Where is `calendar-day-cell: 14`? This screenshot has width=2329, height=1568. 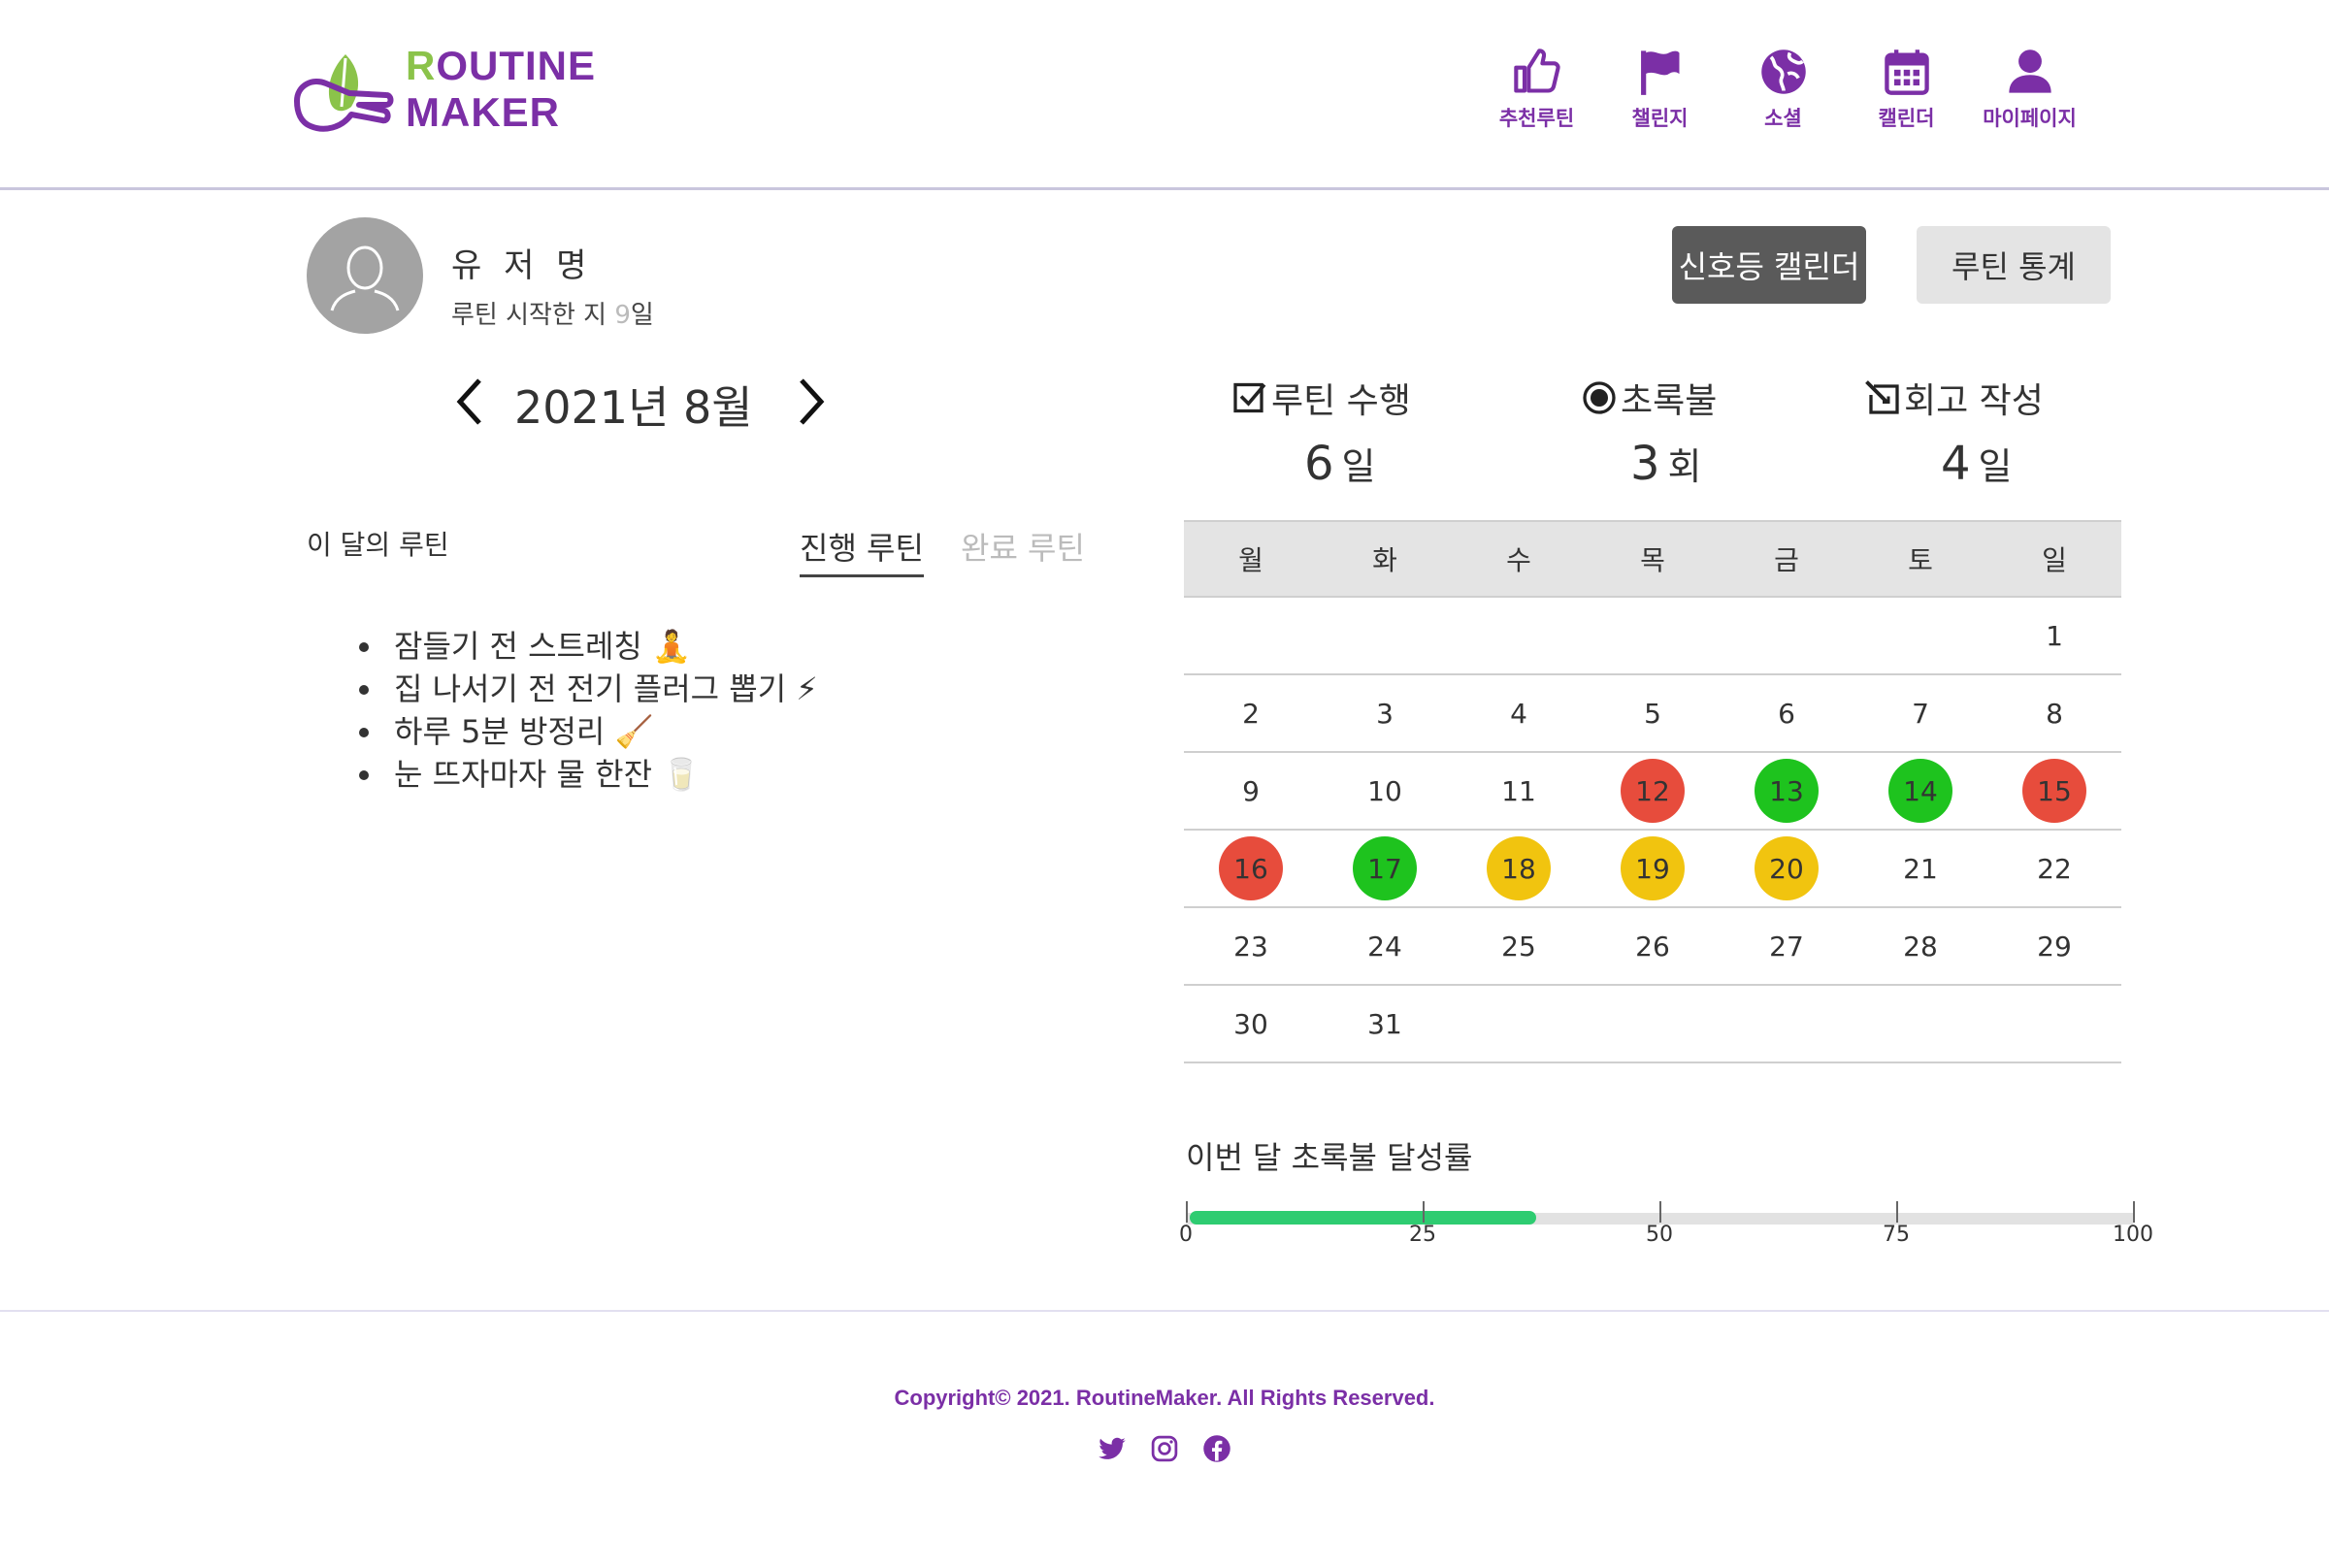 calendar-day-cell: 14 is located at coordinates (1920, 791).